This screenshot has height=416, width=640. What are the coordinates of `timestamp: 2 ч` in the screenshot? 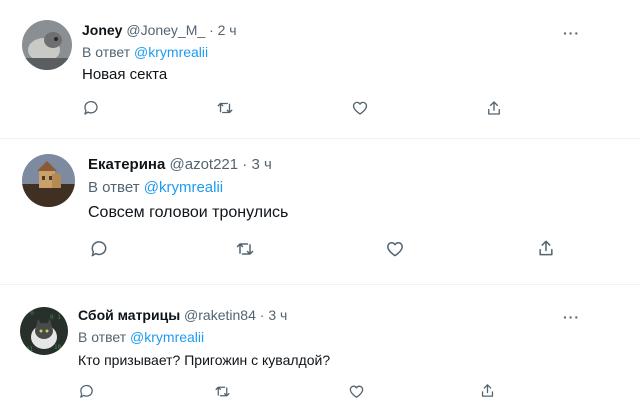 It's located at (227, 30).